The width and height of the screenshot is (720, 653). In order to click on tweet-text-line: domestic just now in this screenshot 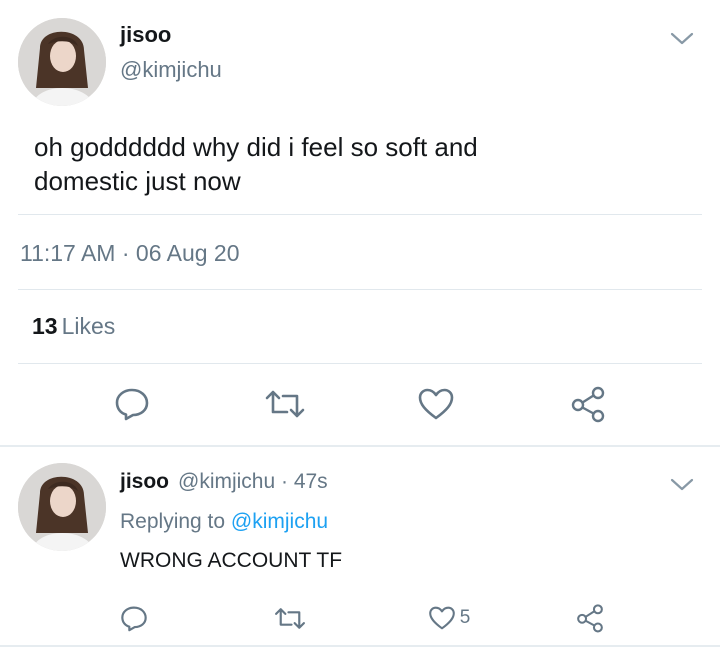, I will do `click(137, 181)`.